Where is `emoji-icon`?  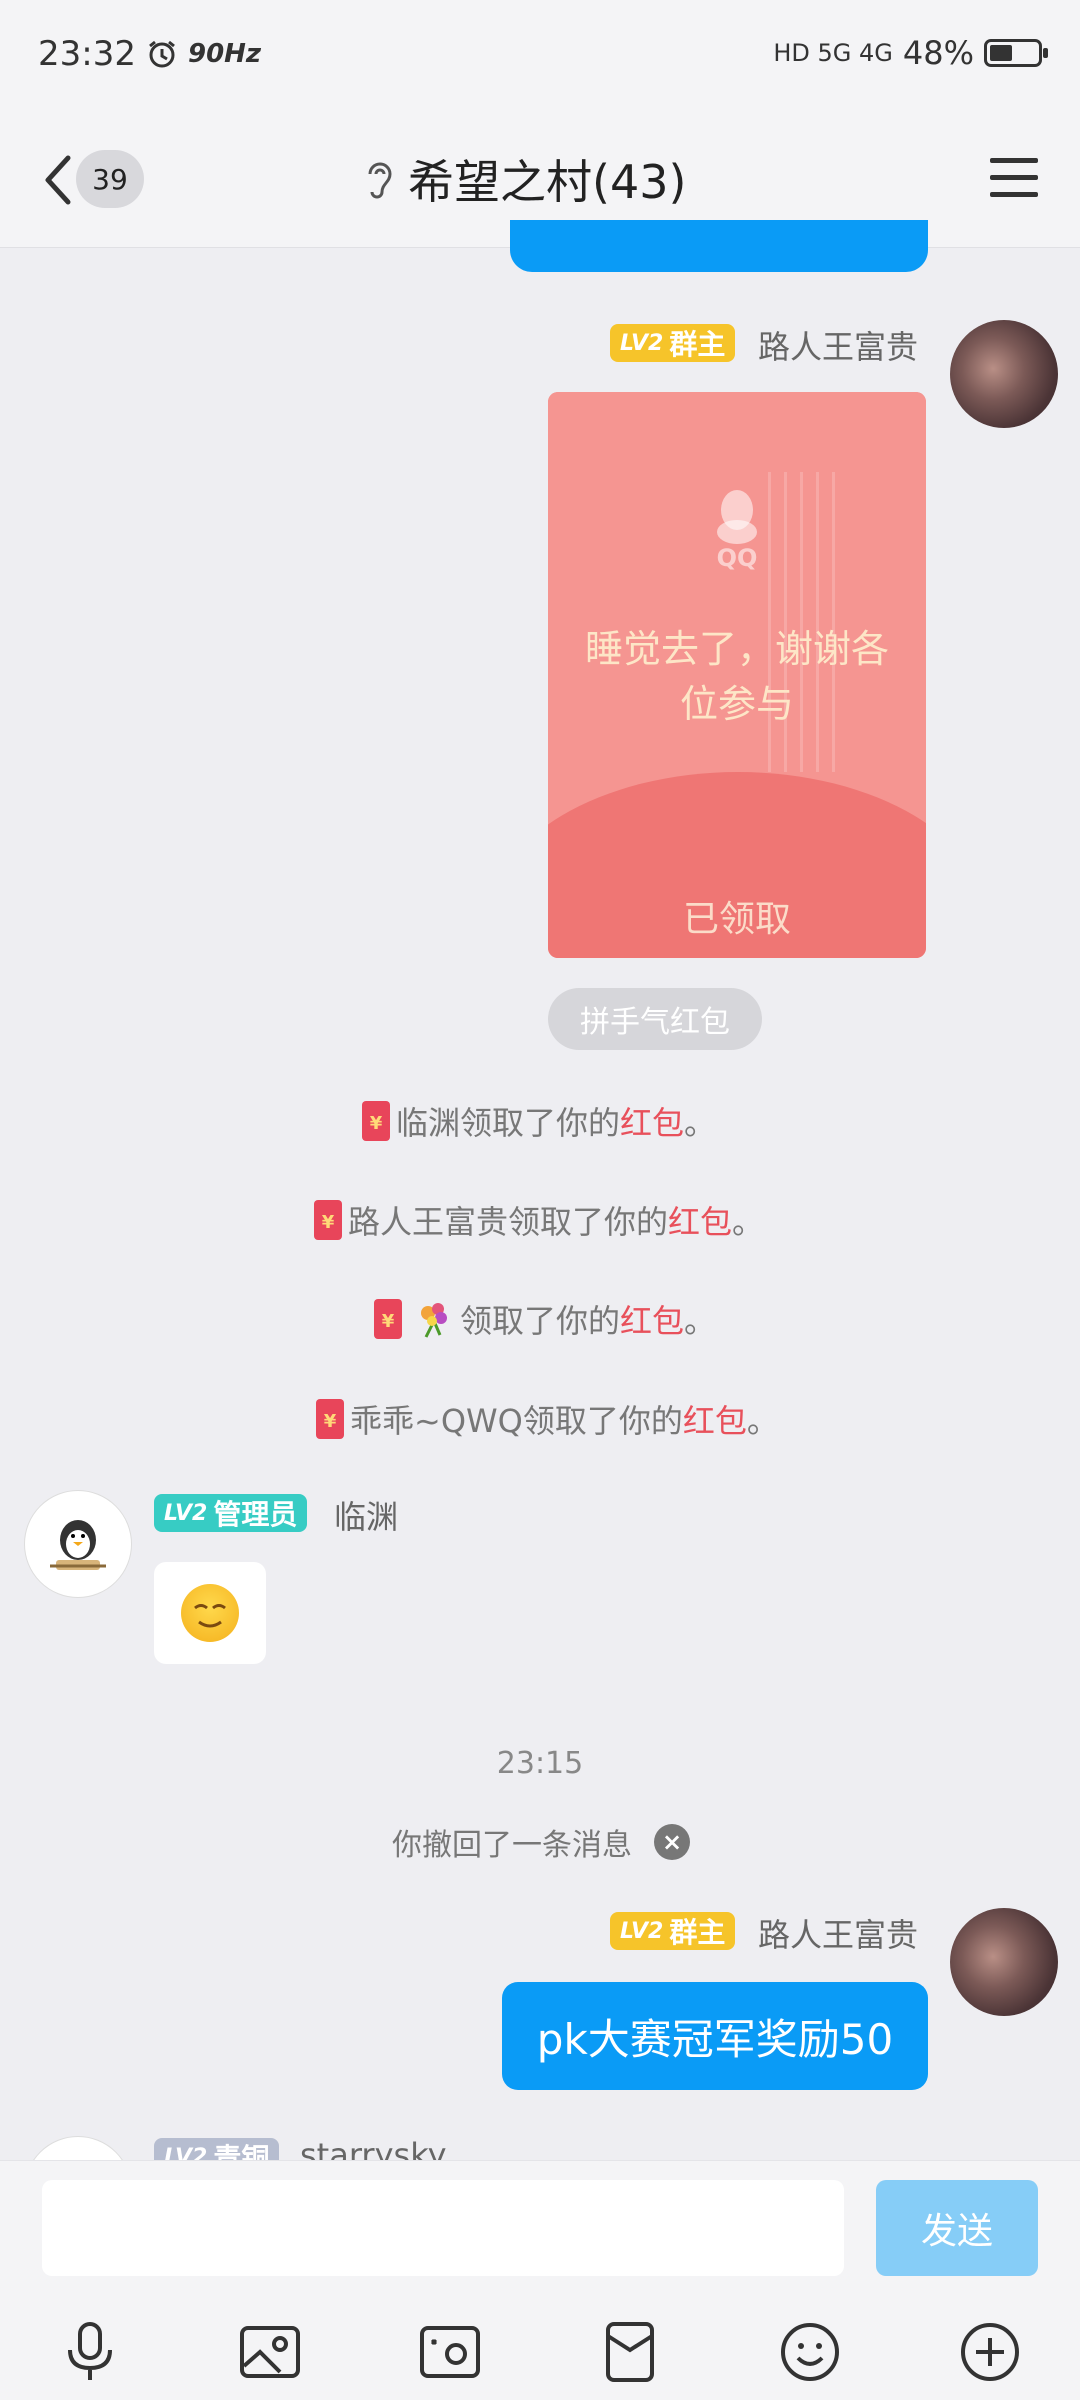
emoji-icon is located at coordinates (810, 2352).